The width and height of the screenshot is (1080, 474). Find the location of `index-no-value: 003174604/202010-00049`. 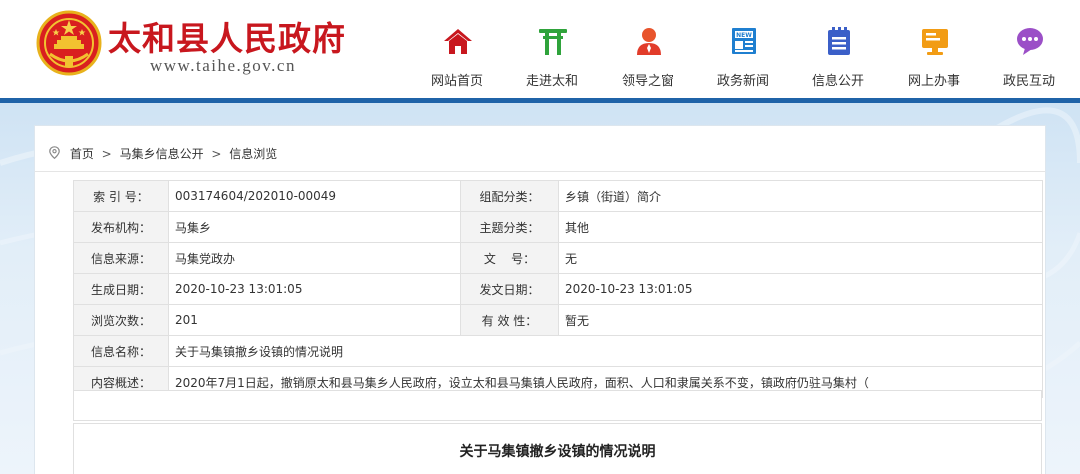

index-no-value: 003174604/202010-00049 is located at coordinates (314, 196).